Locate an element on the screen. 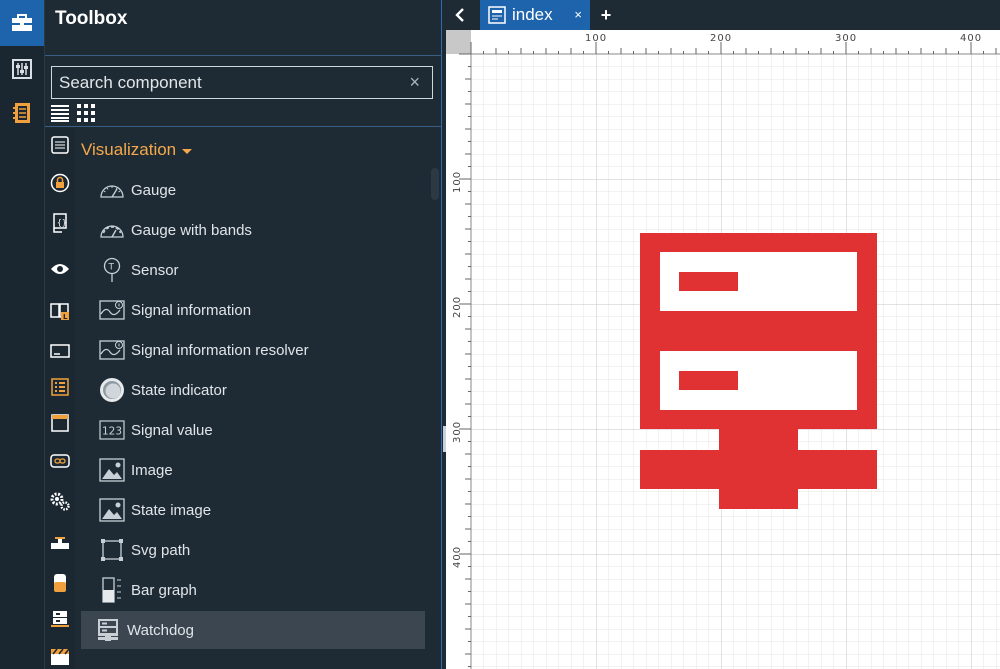 This screenshot has width=1000, height=669. list-item-signal-value: 123 Signal value is located at coordinates (253, 430).